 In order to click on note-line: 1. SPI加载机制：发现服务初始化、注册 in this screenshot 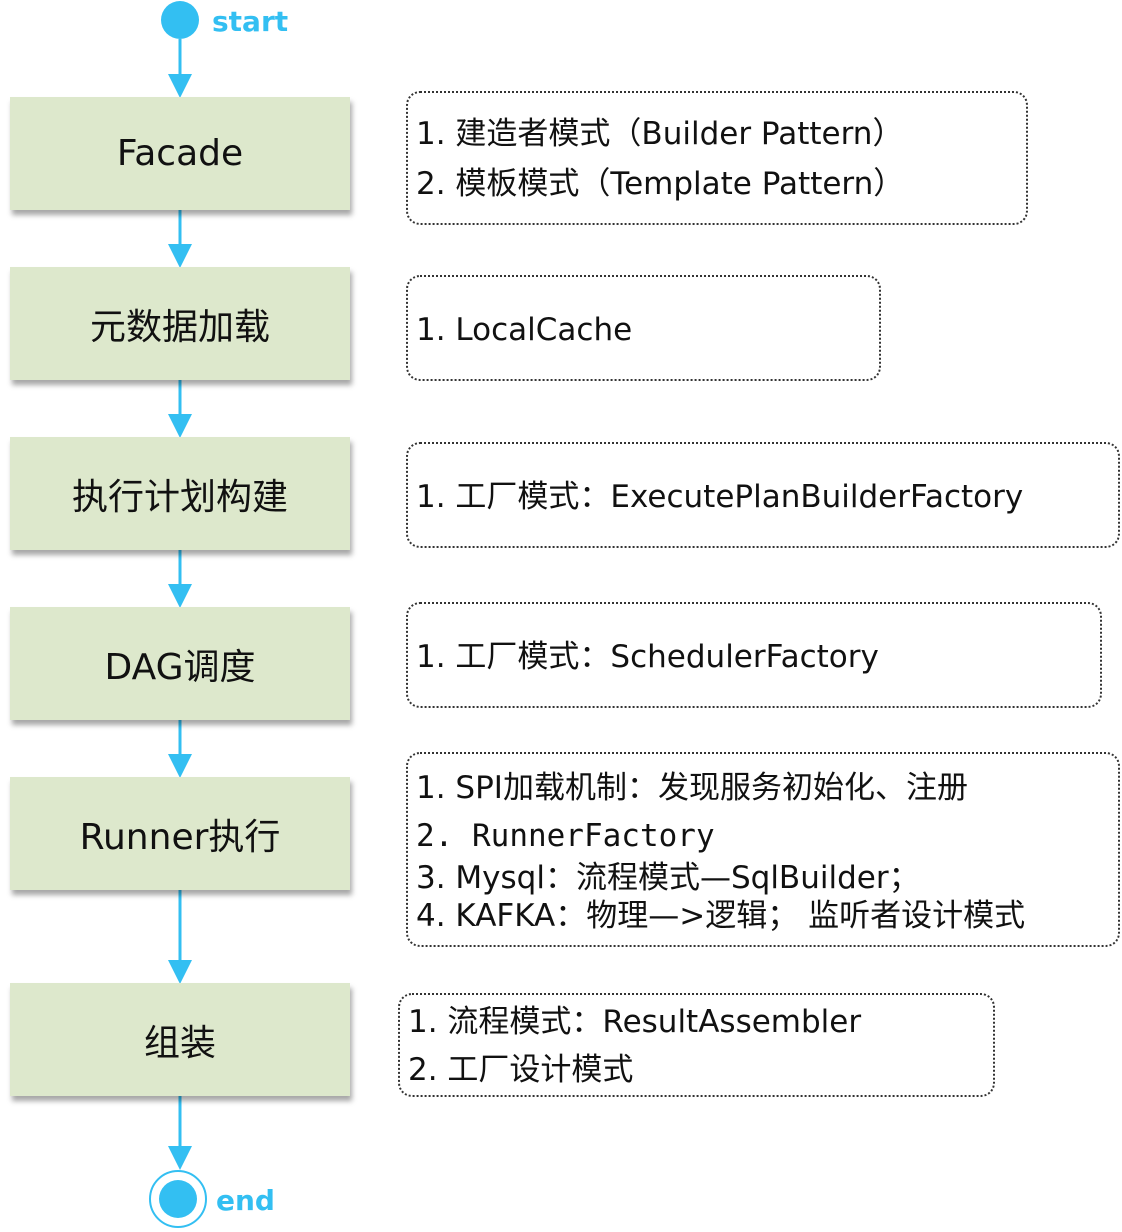, I will do `click(692, 788)`.